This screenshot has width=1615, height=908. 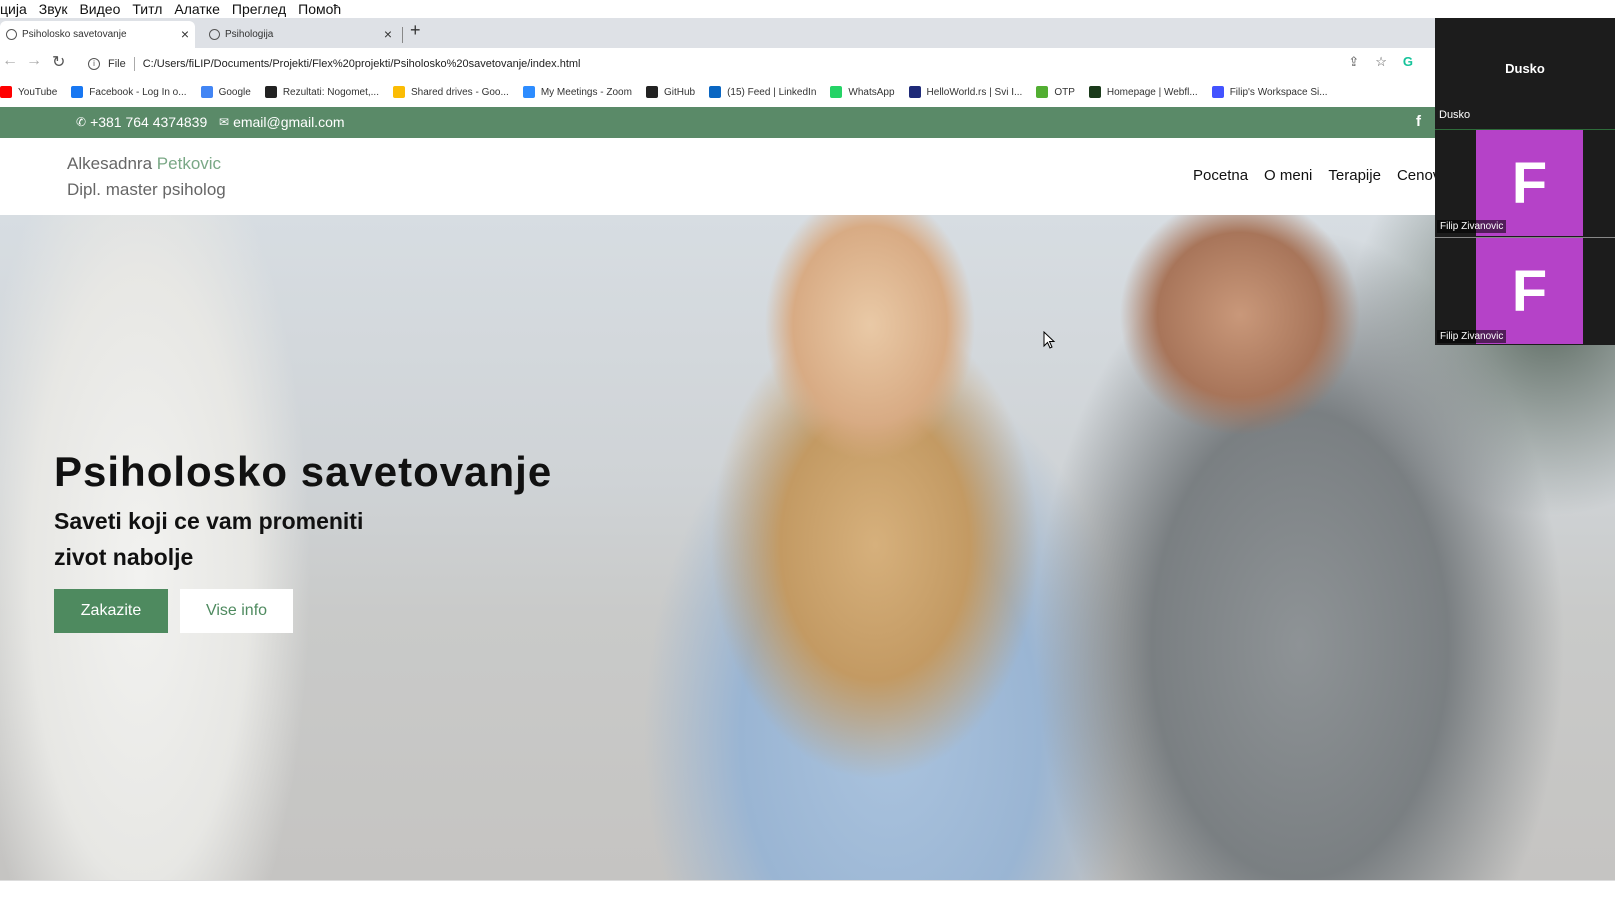 What do you see at coordinates (1455, 115) in the screenshot?
I see `participant-label: Dusko` at bounding box center [1455, 115].